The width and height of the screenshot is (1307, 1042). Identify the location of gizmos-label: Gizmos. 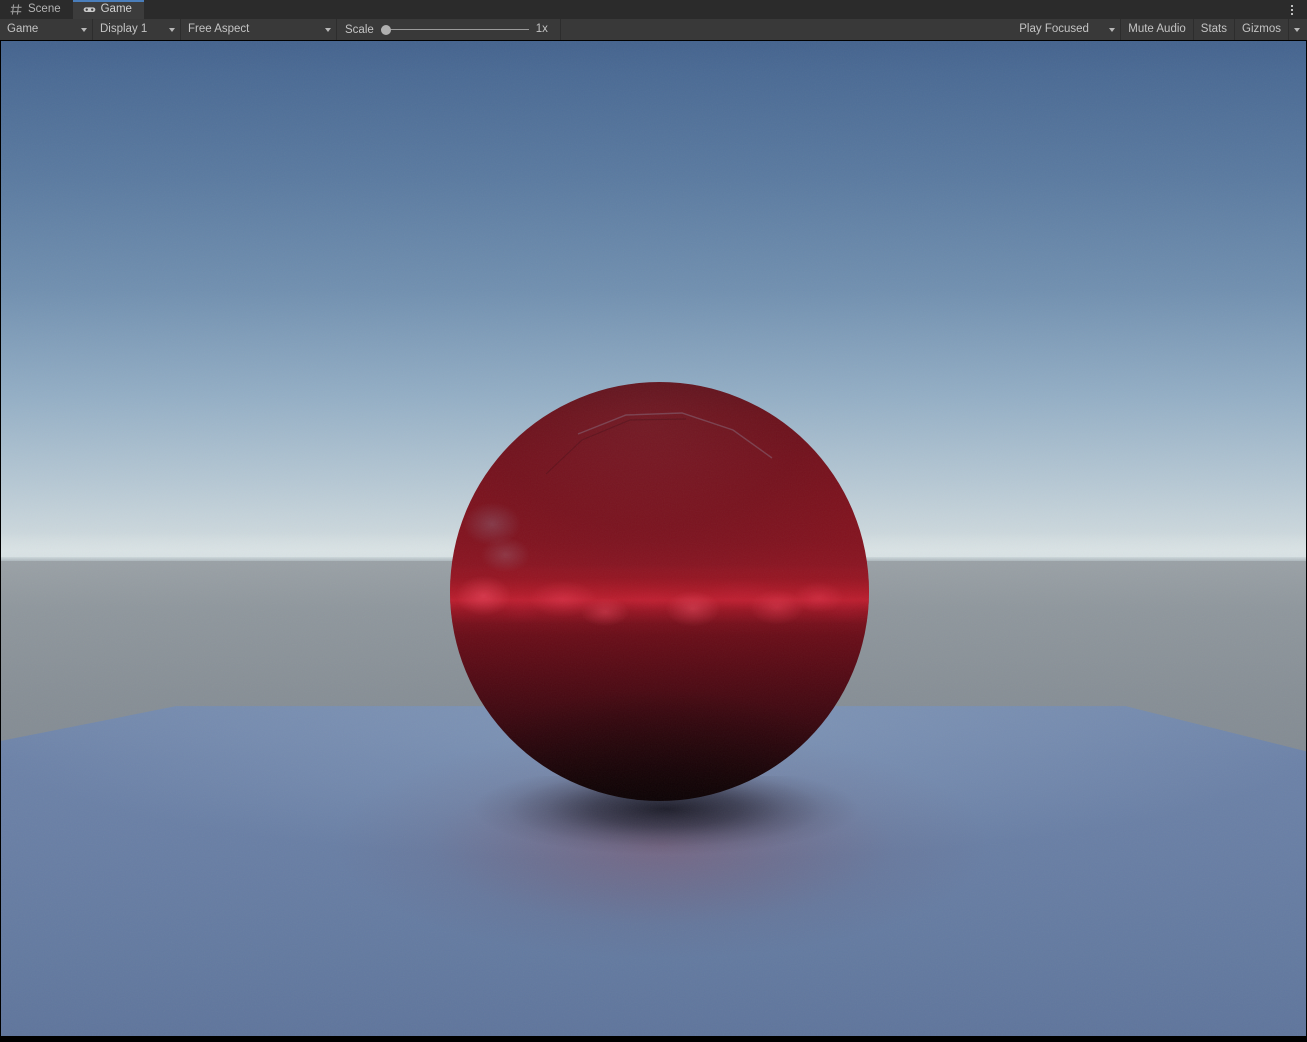
(1261, 29).